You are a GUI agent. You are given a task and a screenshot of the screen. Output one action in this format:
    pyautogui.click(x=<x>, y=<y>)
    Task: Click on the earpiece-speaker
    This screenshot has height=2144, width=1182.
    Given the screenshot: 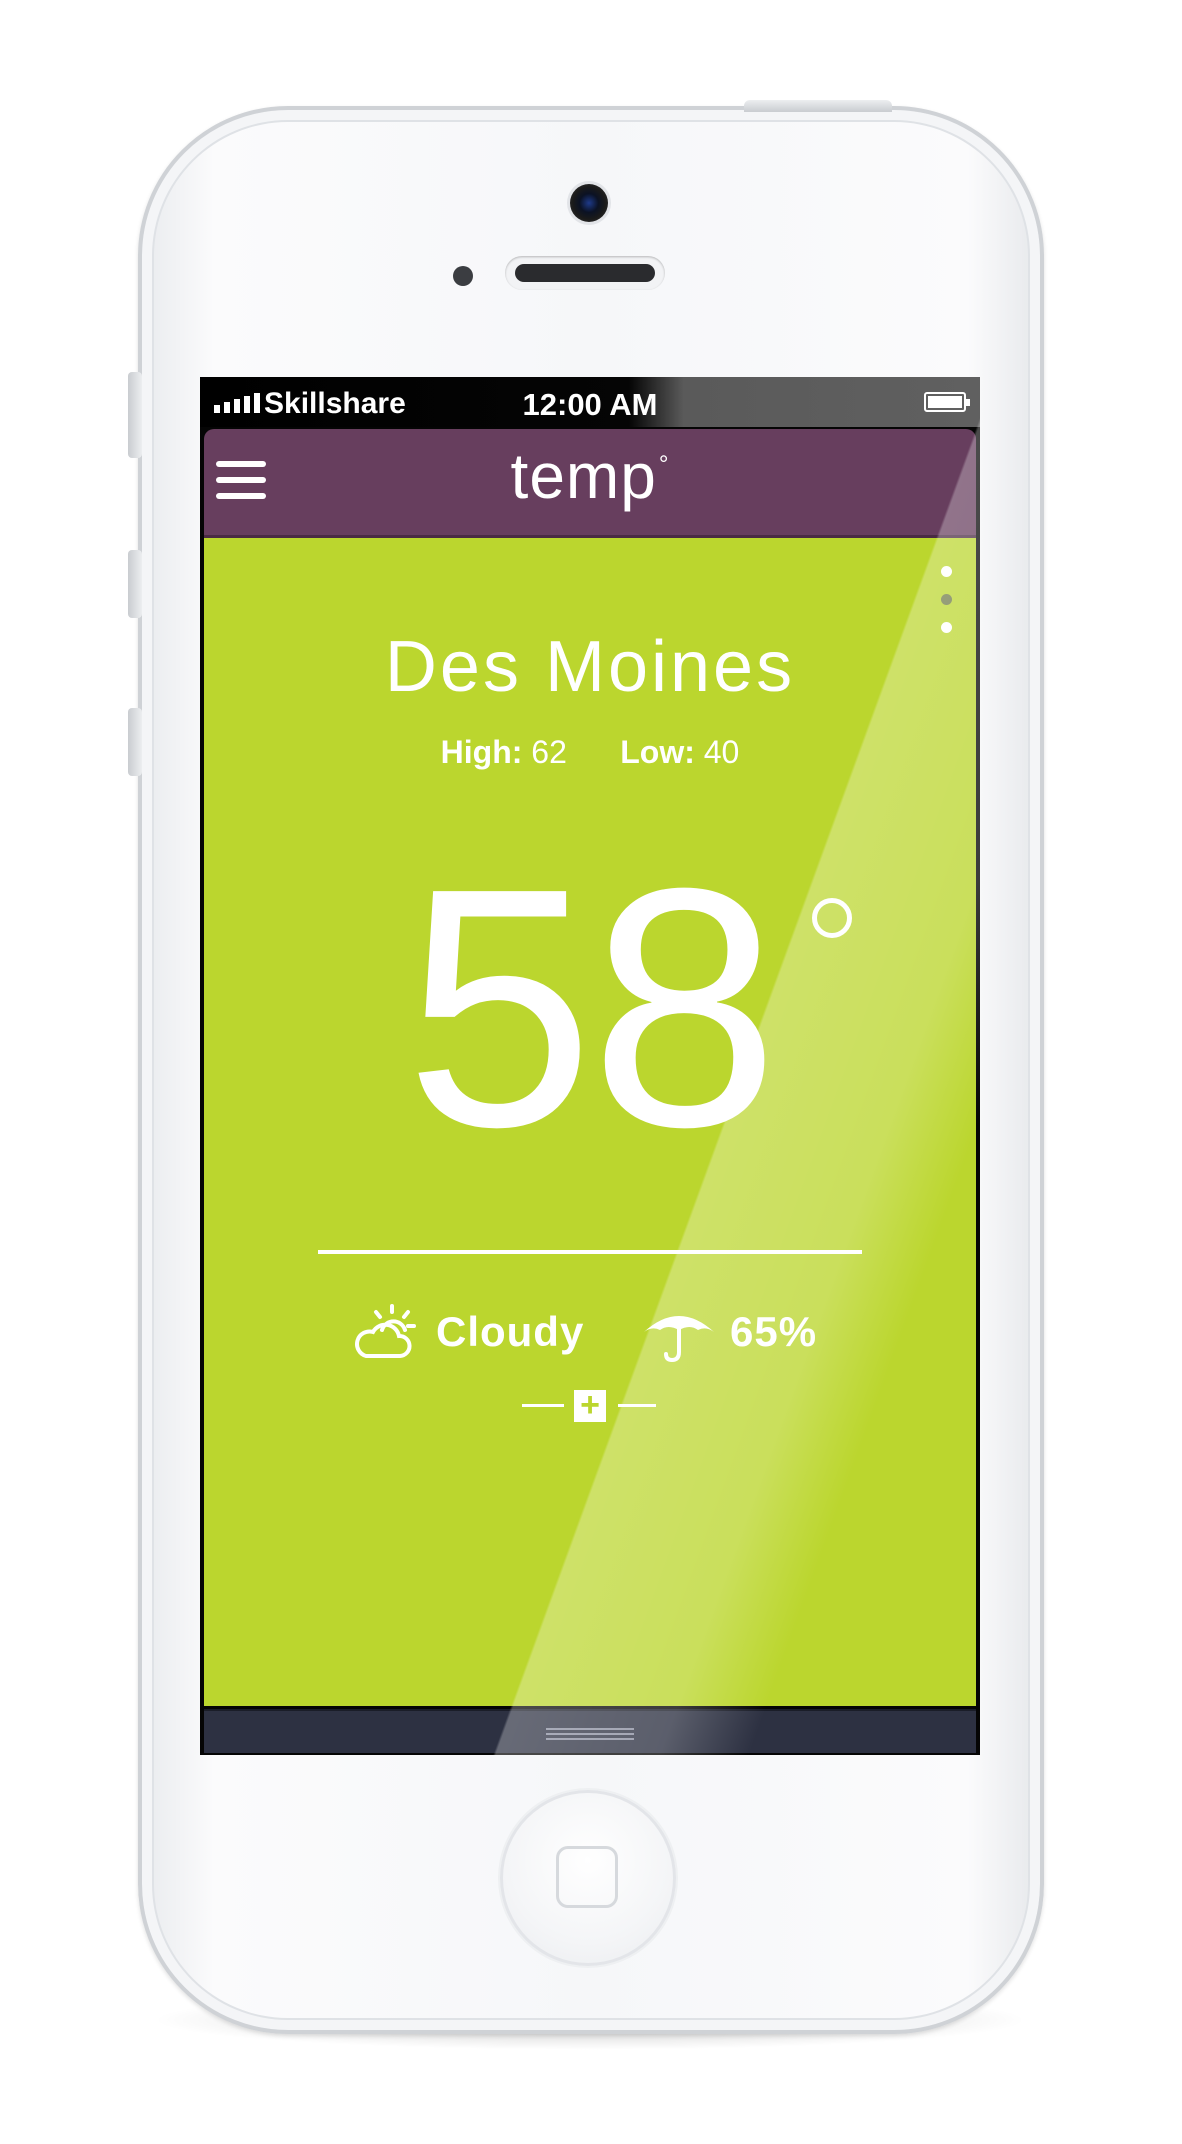 What is the action you would take?
    pyautogui.click(x=585, y=273)
    